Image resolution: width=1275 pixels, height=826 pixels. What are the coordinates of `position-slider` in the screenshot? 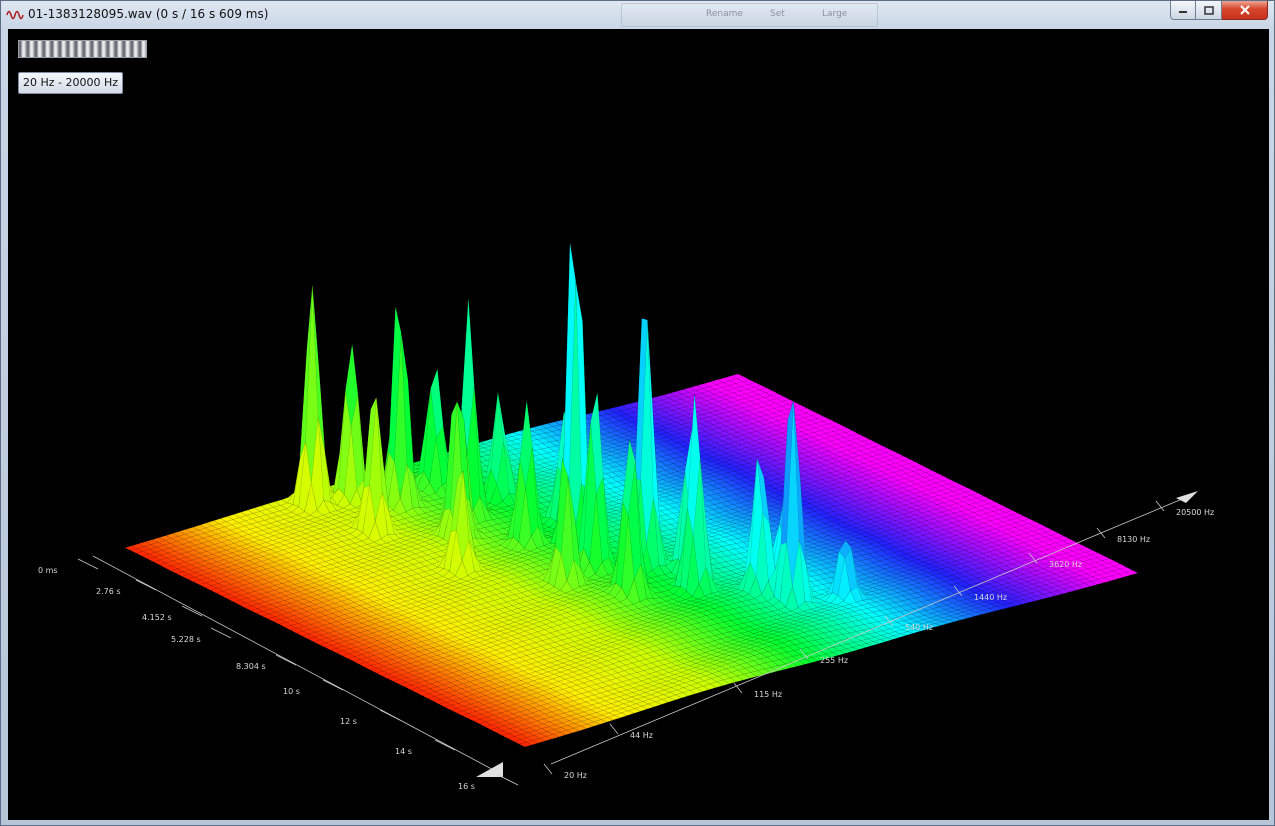 It's located at (82, 49).